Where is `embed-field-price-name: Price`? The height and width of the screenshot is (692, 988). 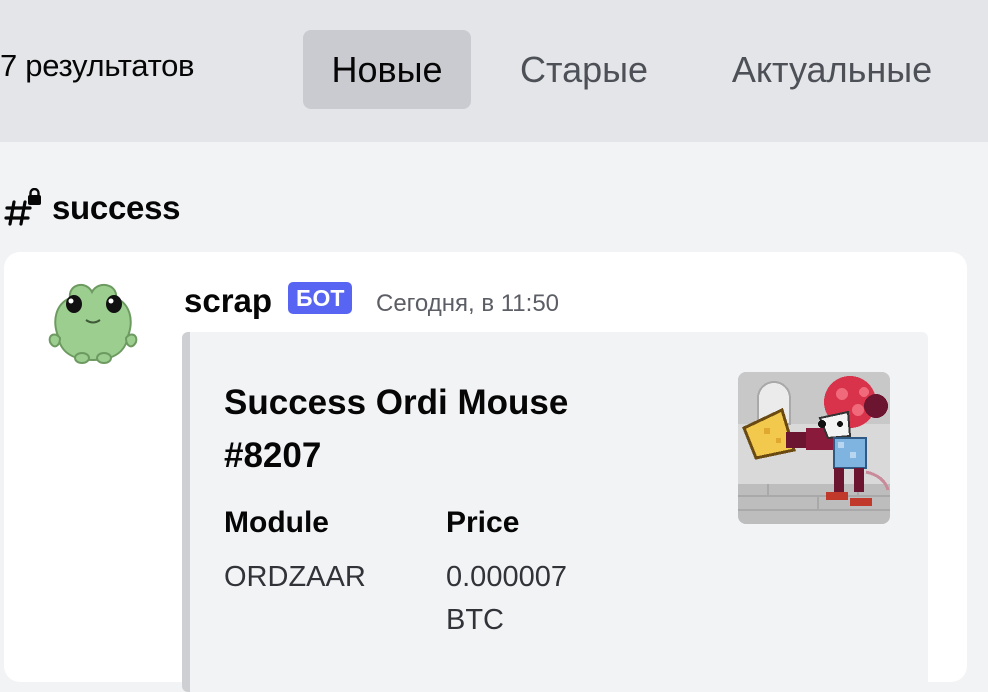
embed-field-price-name: Price is located at coordinates (483, 522).